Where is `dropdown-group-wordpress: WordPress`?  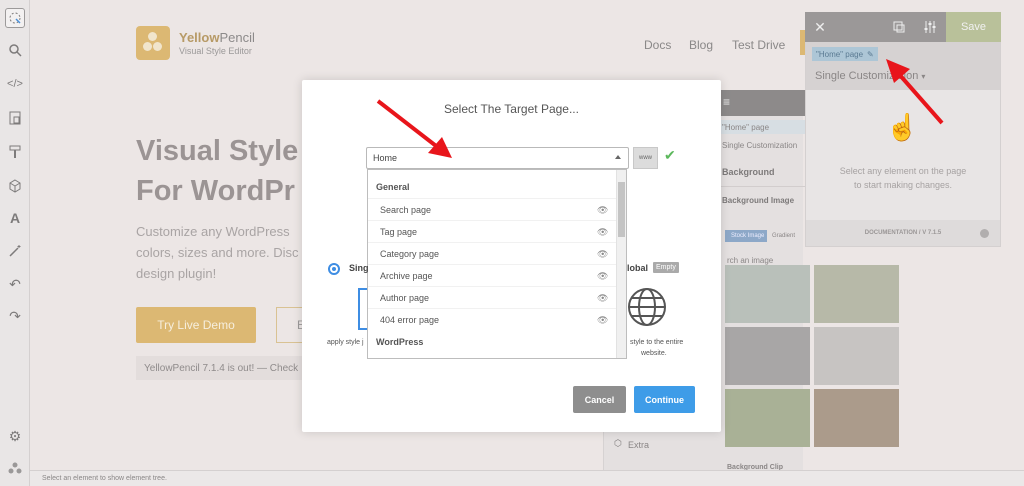 dropdown-group-wordpress: WordPress is located at coordinates (400, 342).